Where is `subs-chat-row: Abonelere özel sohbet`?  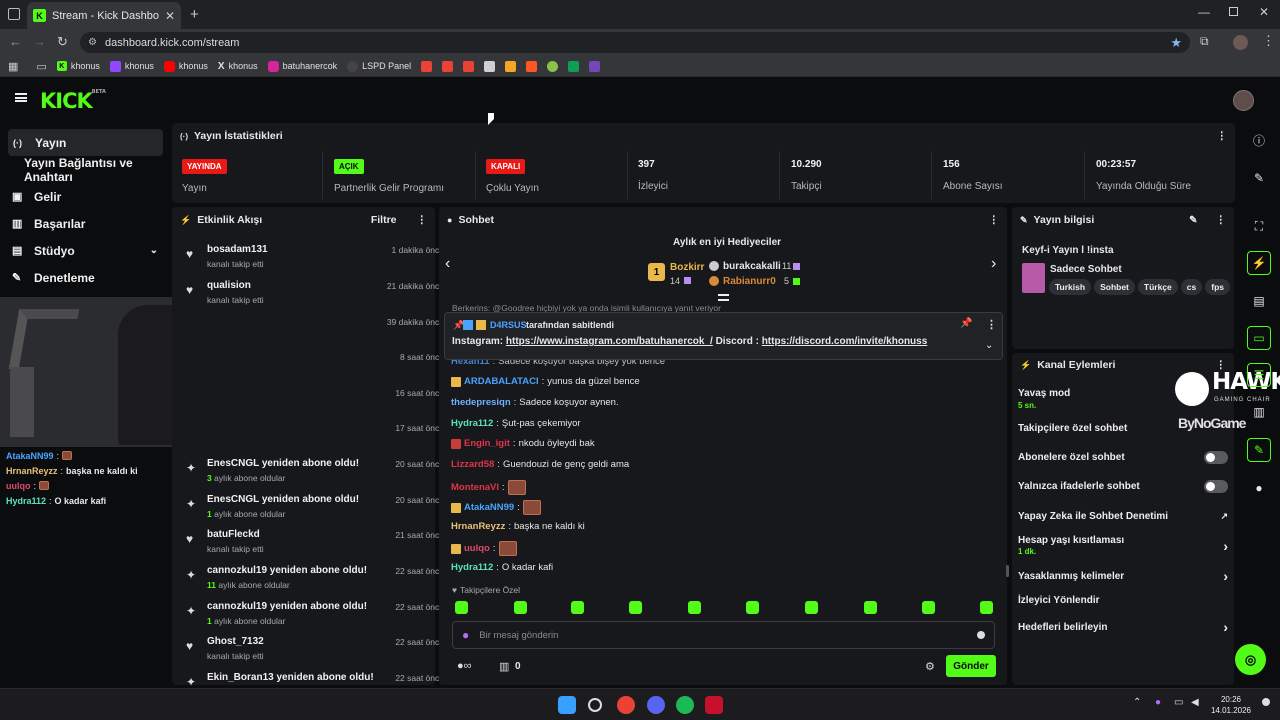 subs-chat-row: Abonelere özel sohbet is located at coordinates (1123, 457).